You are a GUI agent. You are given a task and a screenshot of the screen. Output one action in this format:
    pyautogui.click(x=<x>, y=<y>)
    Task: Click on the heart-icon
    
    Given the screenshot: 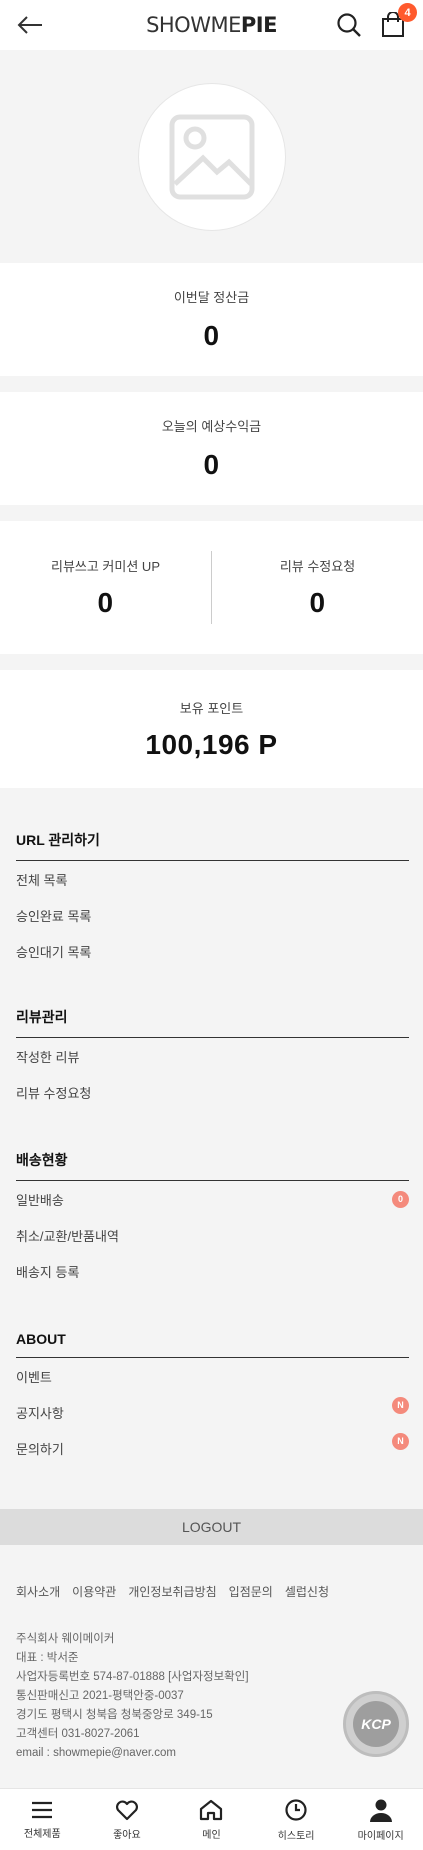 What is the action you would take?
    pyautogui.click(x=126, y=1810)
    